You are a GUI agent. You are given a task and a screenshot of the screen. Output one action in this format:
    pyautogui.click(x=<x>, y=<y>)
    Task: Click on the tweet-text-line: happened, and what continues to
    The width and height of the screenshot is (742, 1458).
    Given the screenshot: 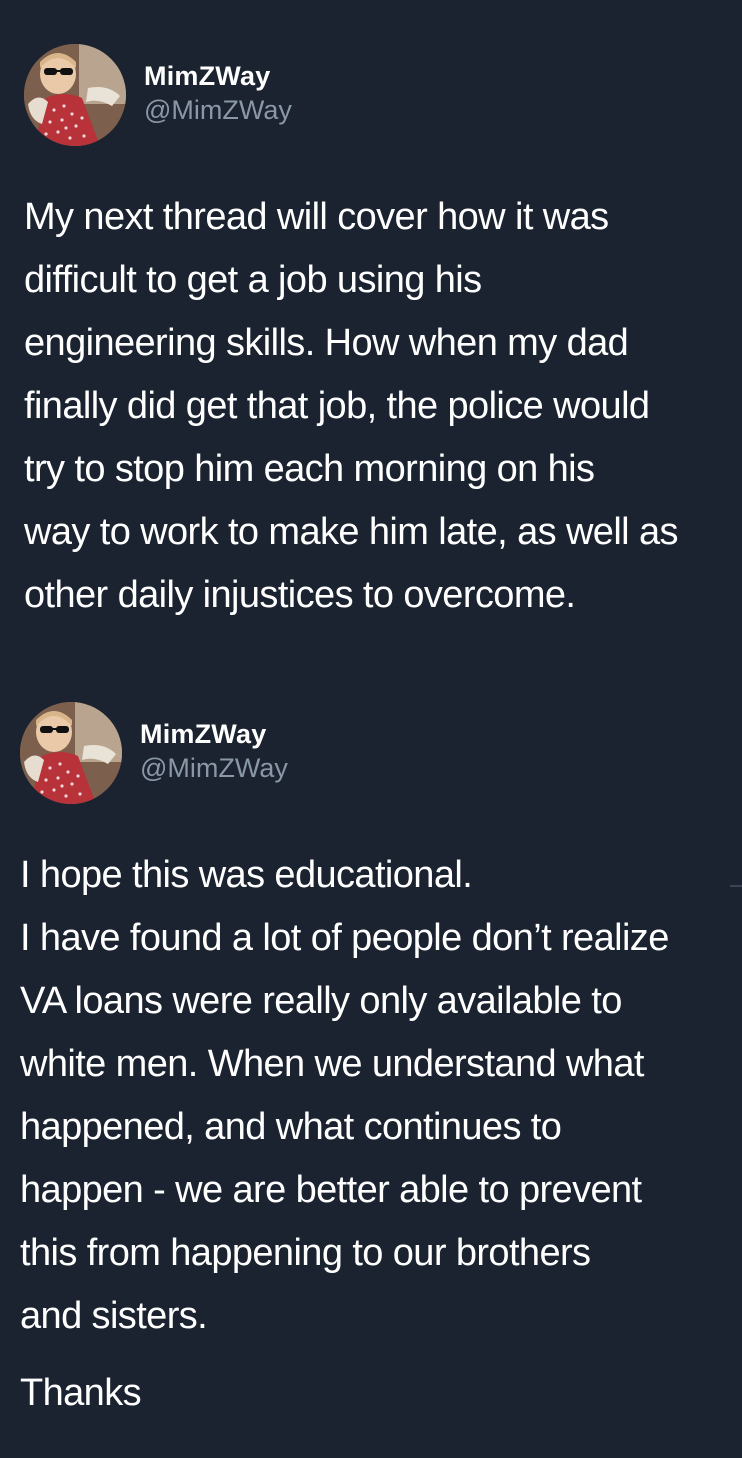 What is the action you would take?
    pyautogui.click(x=291, y=1127)
    